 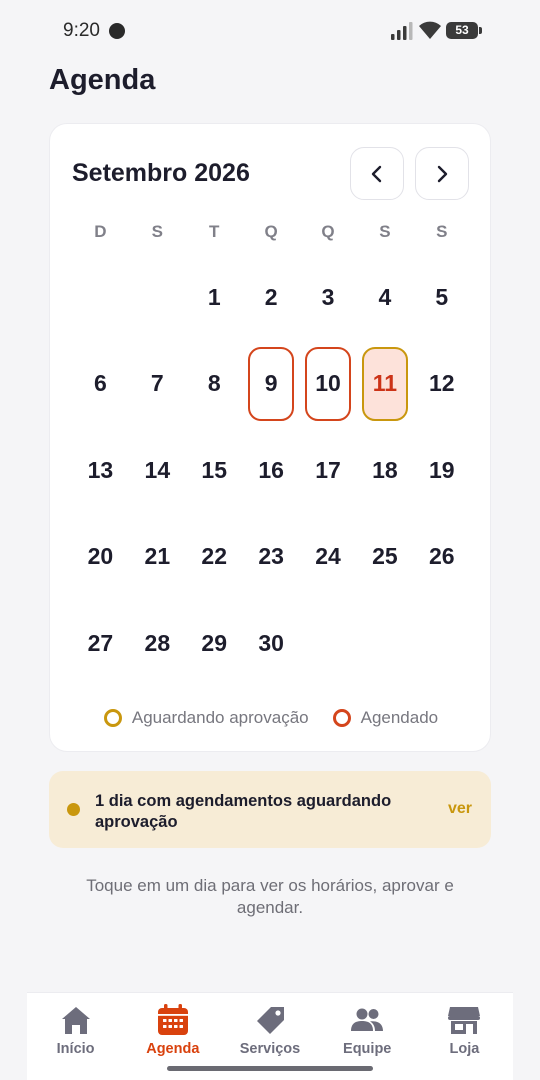 I want to click on day-cell: 17, so click(x=328, y=470).